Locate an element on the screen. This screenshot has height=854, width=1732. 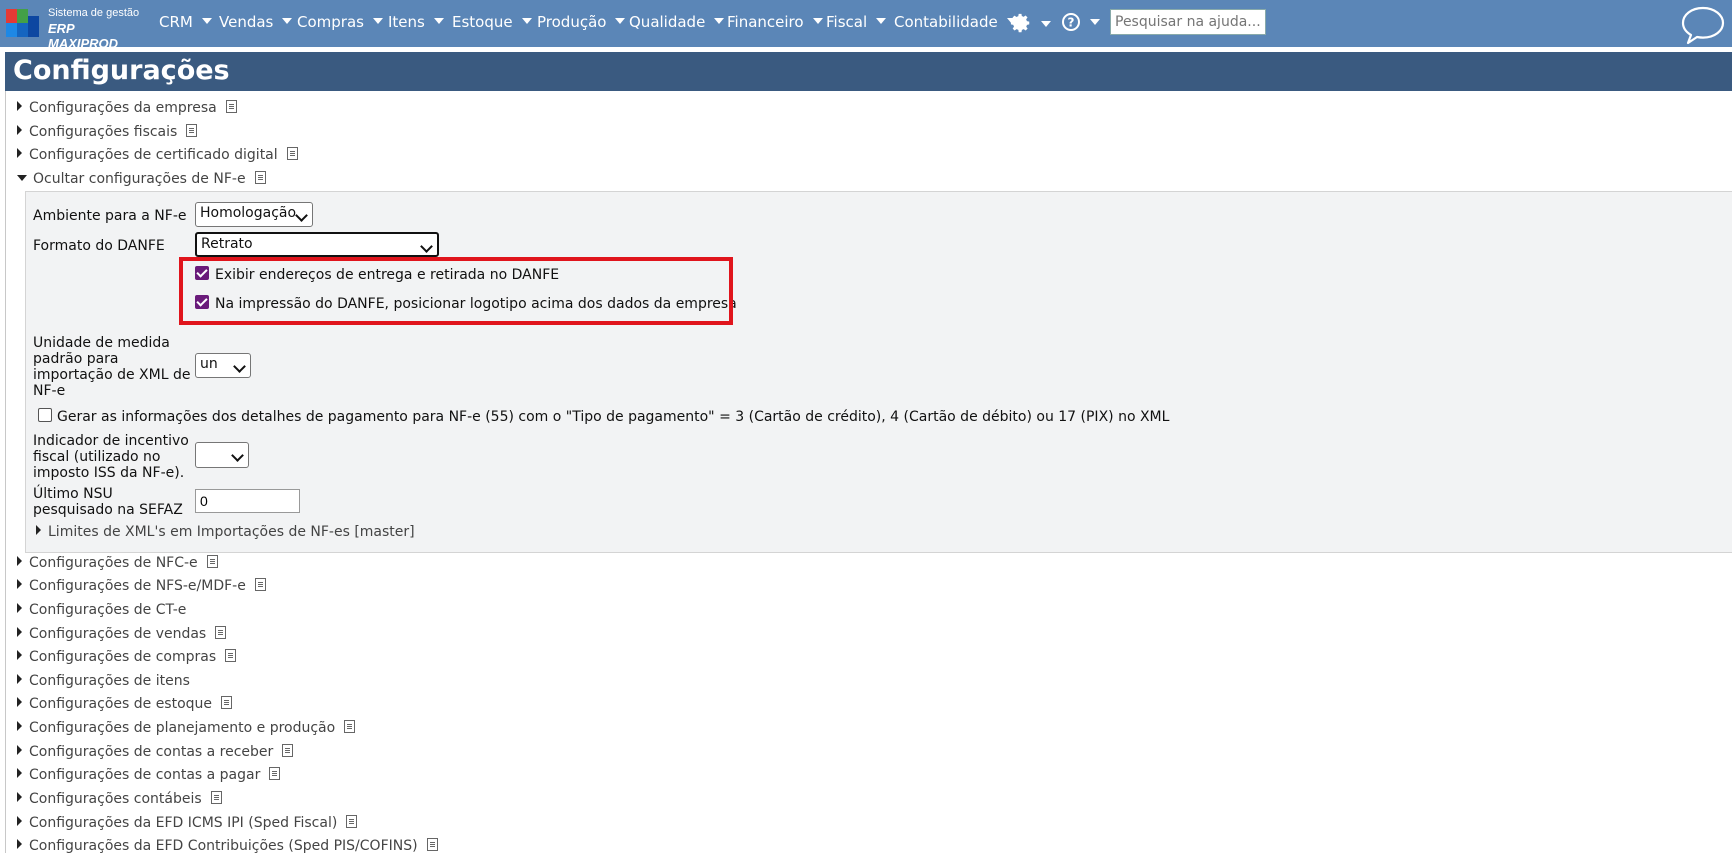
settings-menu is located at coordinates (1030, 23).